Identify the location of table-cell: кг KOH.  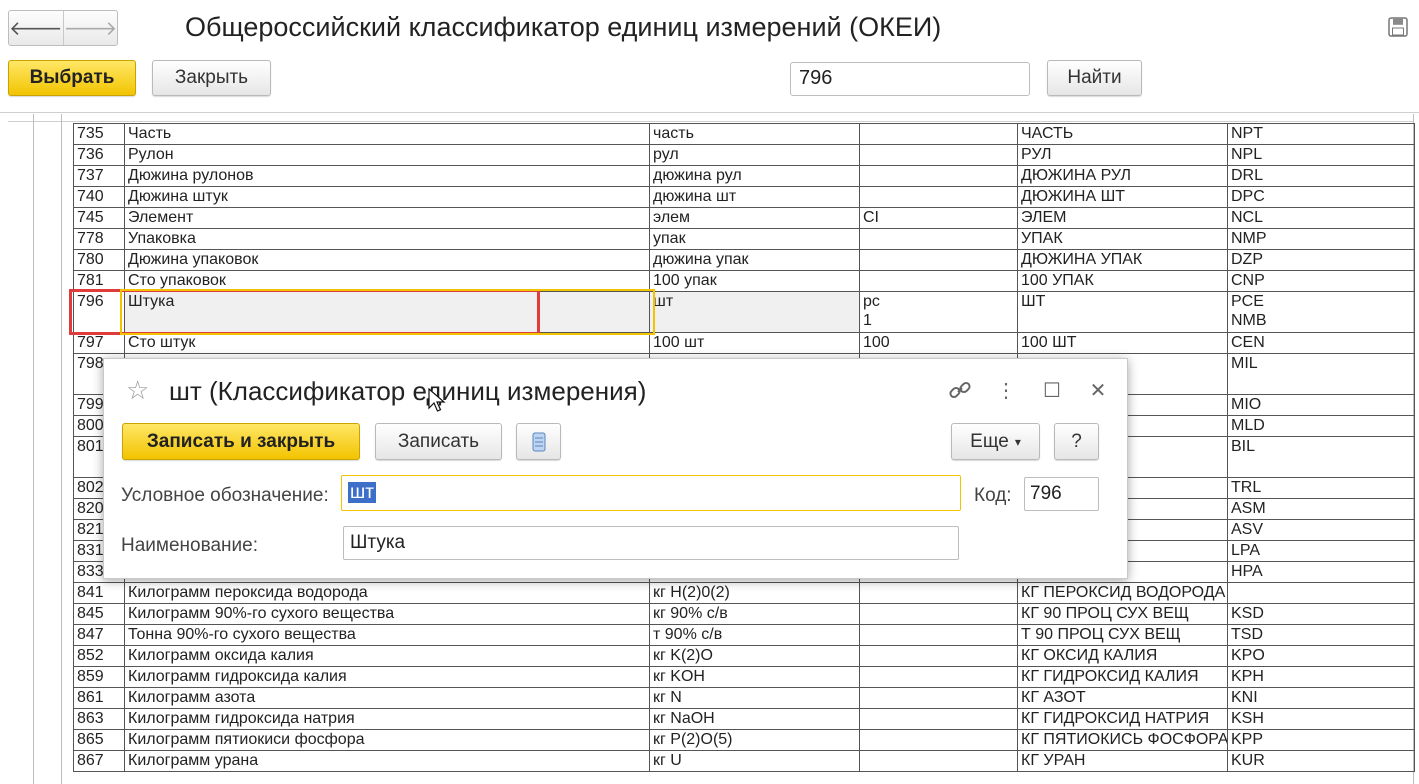
(754, 677).